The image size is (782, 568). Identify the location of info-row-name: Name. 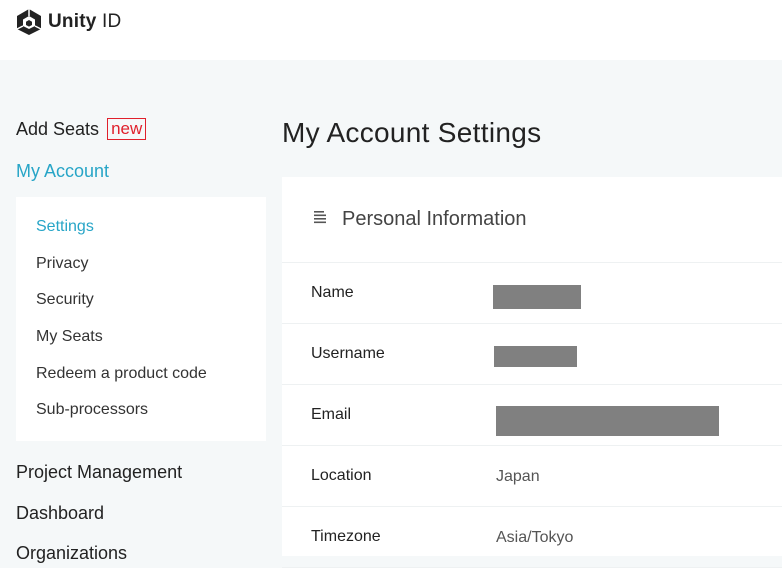
(532, 293).